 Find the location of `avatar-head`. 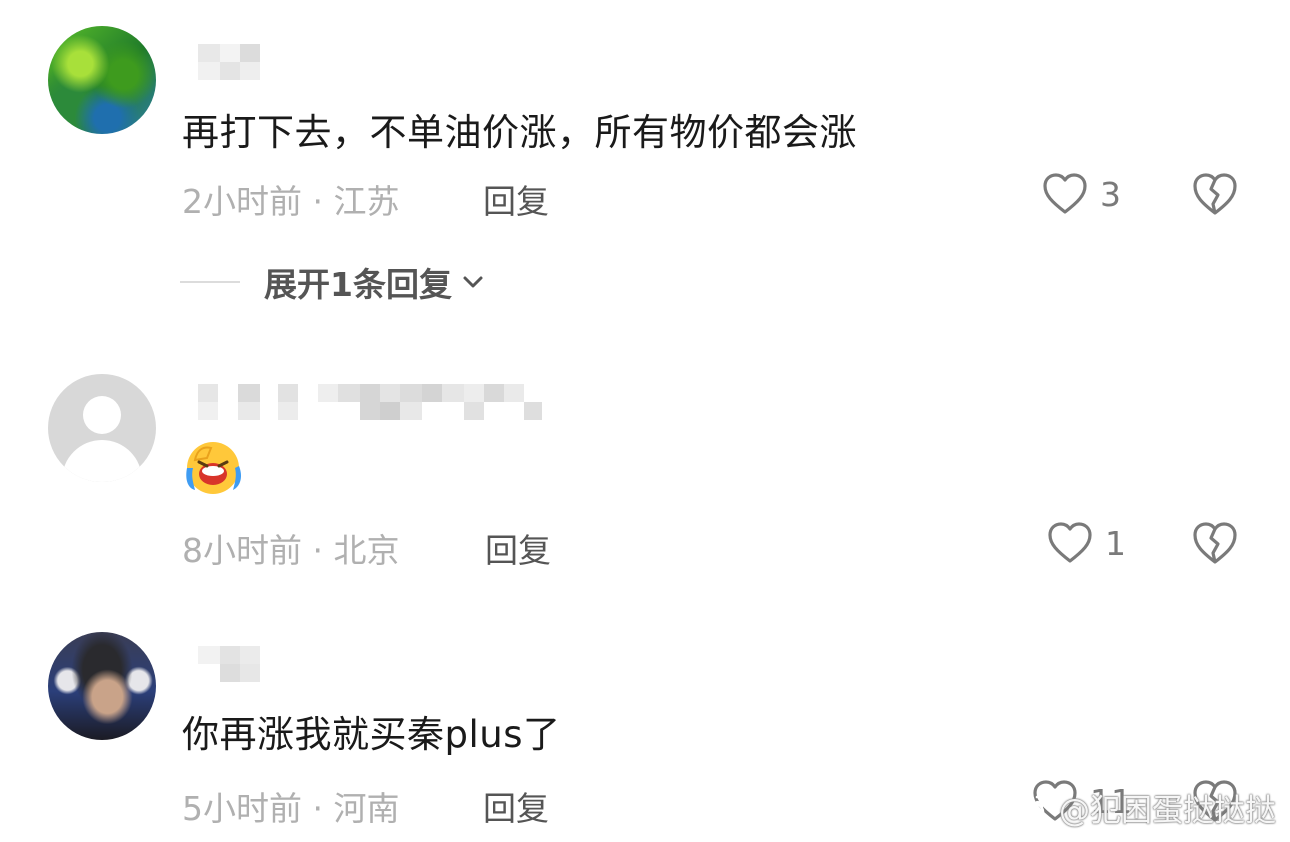

avatar-head is located at coordinates (102, 415).